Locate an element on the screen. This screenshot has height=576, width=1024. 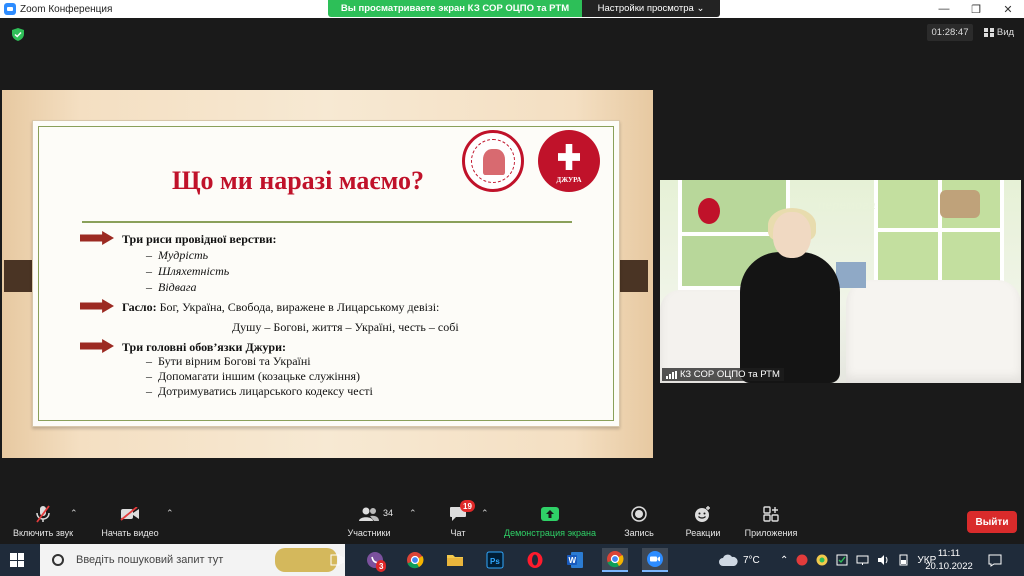
antivirus-icon is located at coordinates (802, 560).